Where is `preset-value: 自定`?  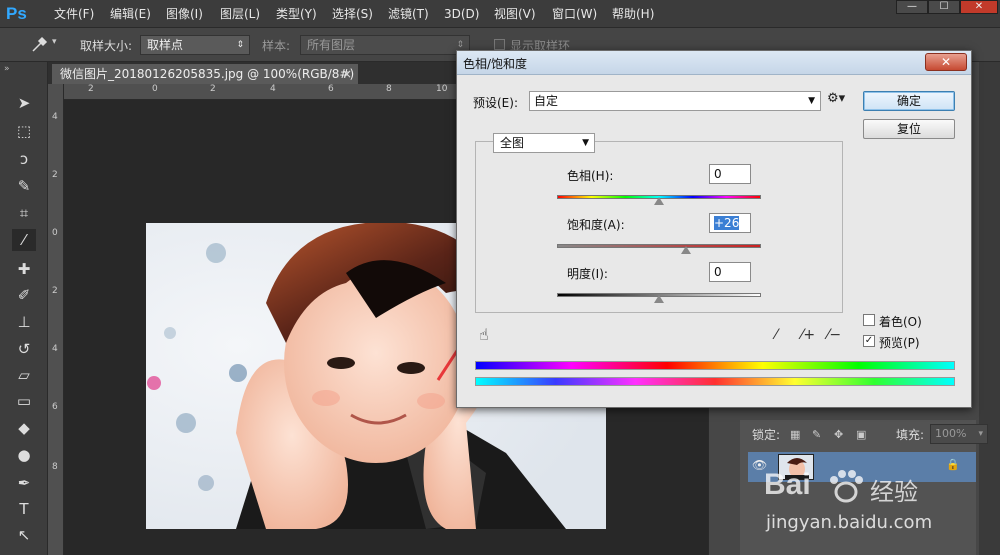 preset-value: 自定 is located at coordinates (546, 101).